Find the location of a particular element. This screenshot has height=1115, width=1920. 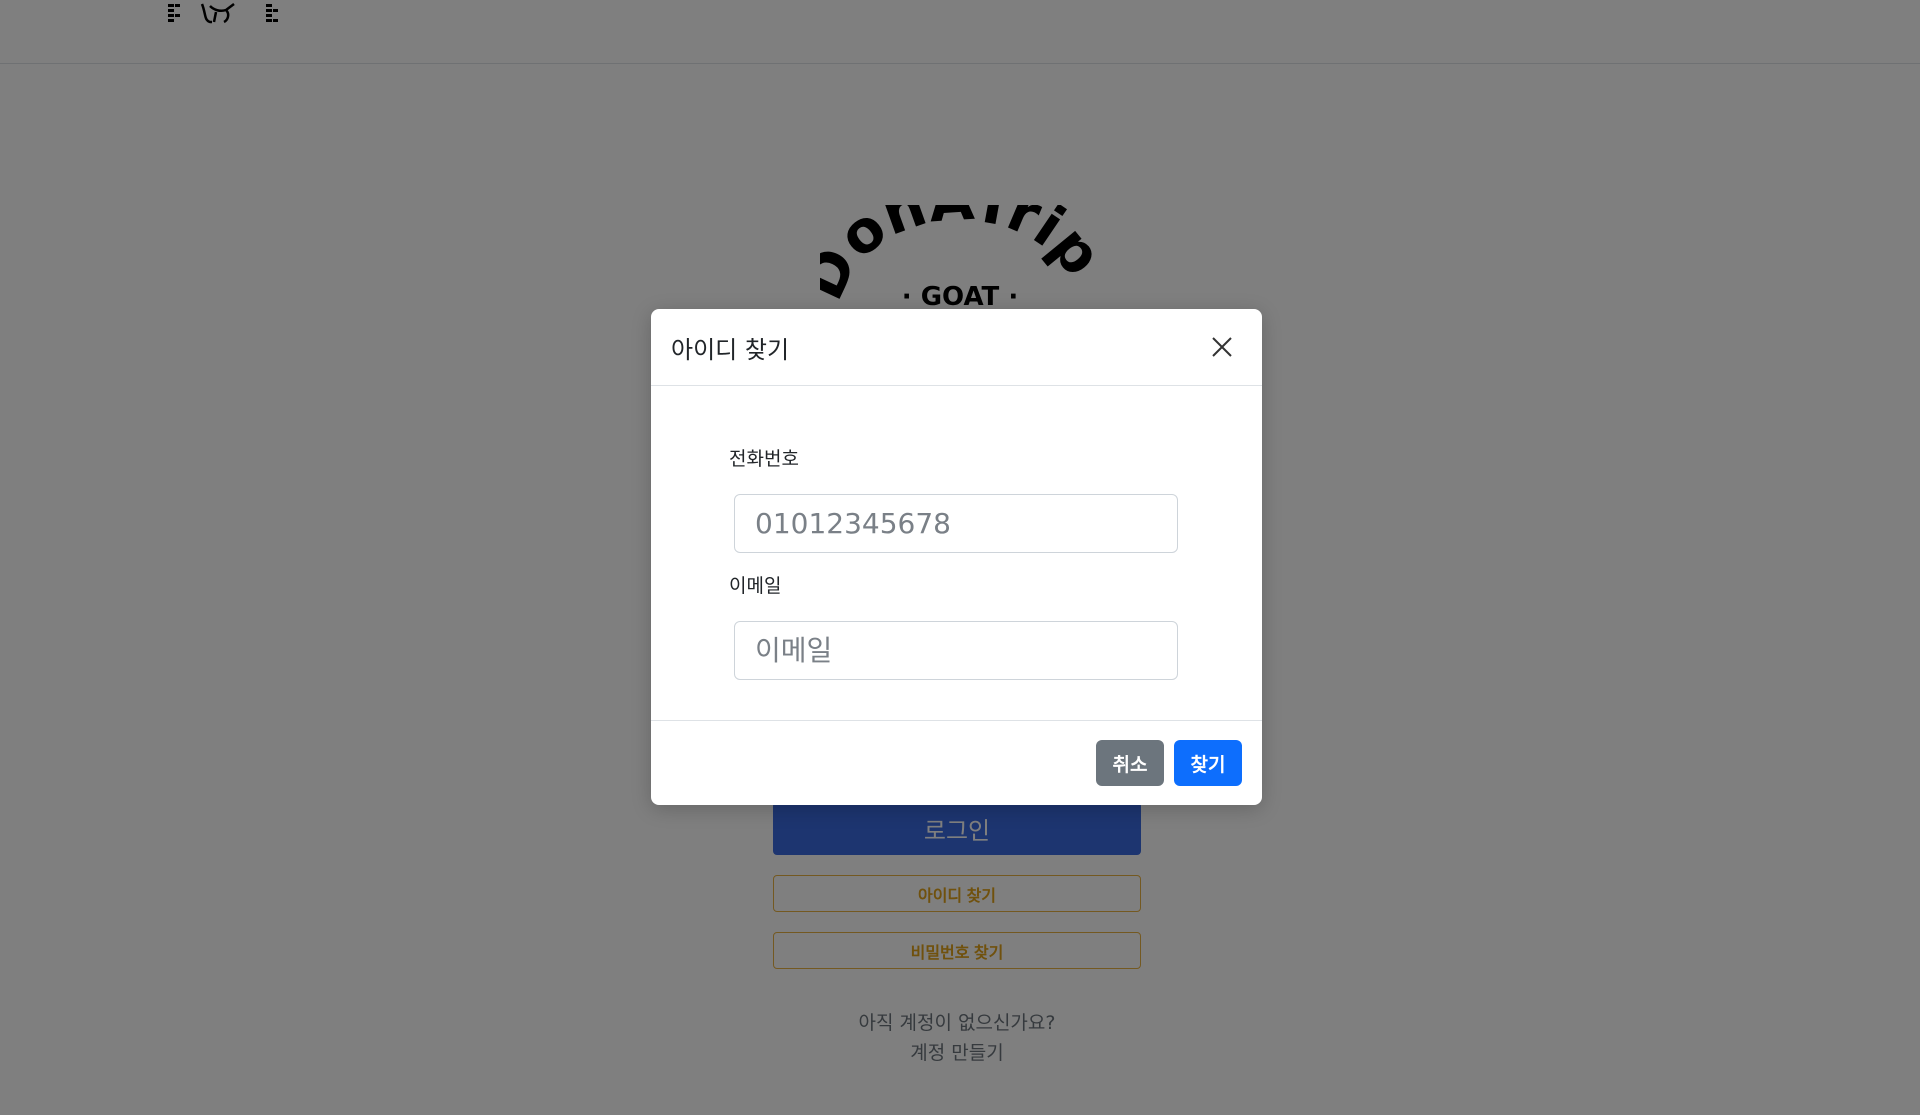

email-label: 이메일 is located at coordinates (755, 586).